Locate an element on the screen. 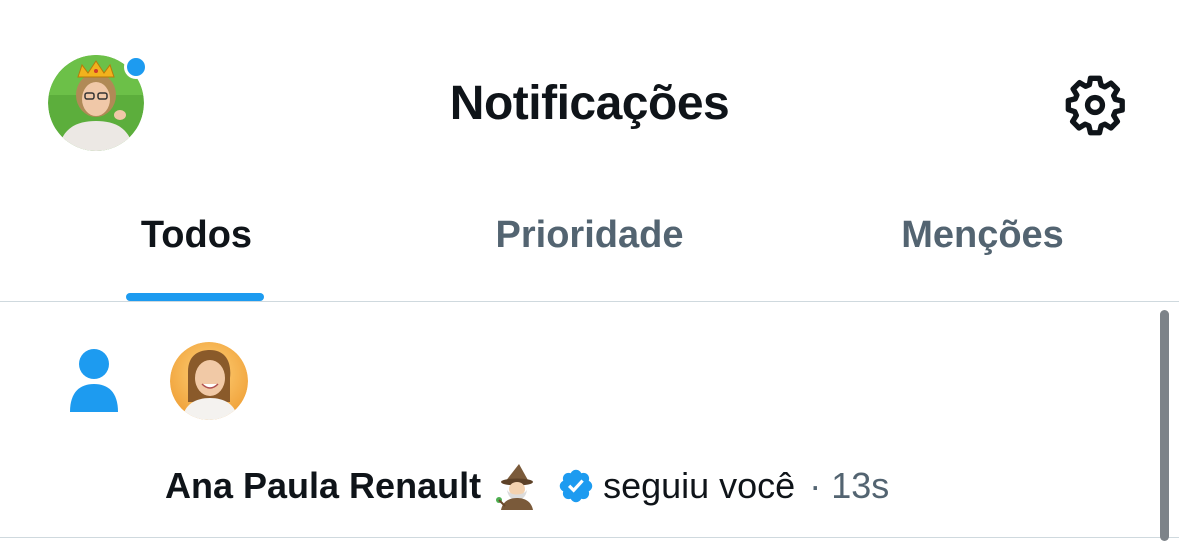 The image size is (1179, 541). gear-icon is located at coordinates (1095, 105).